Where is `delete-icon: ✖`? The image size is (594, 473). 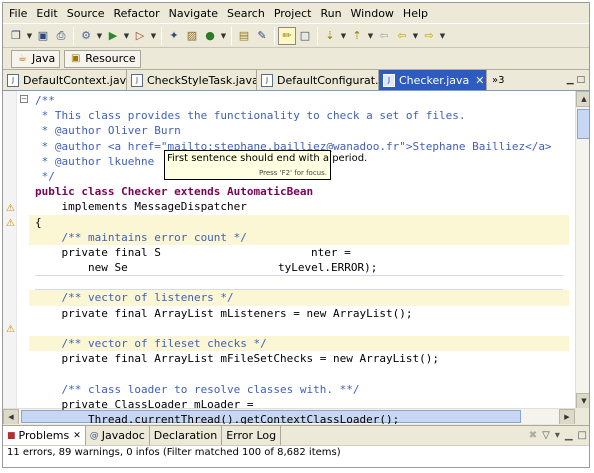
delete-icon: ✖ is located at coordinates (533, 435).